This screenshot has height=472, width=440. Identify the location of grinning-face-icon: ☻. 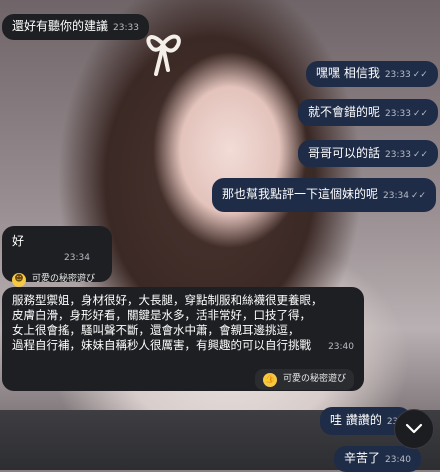
(19, 279).